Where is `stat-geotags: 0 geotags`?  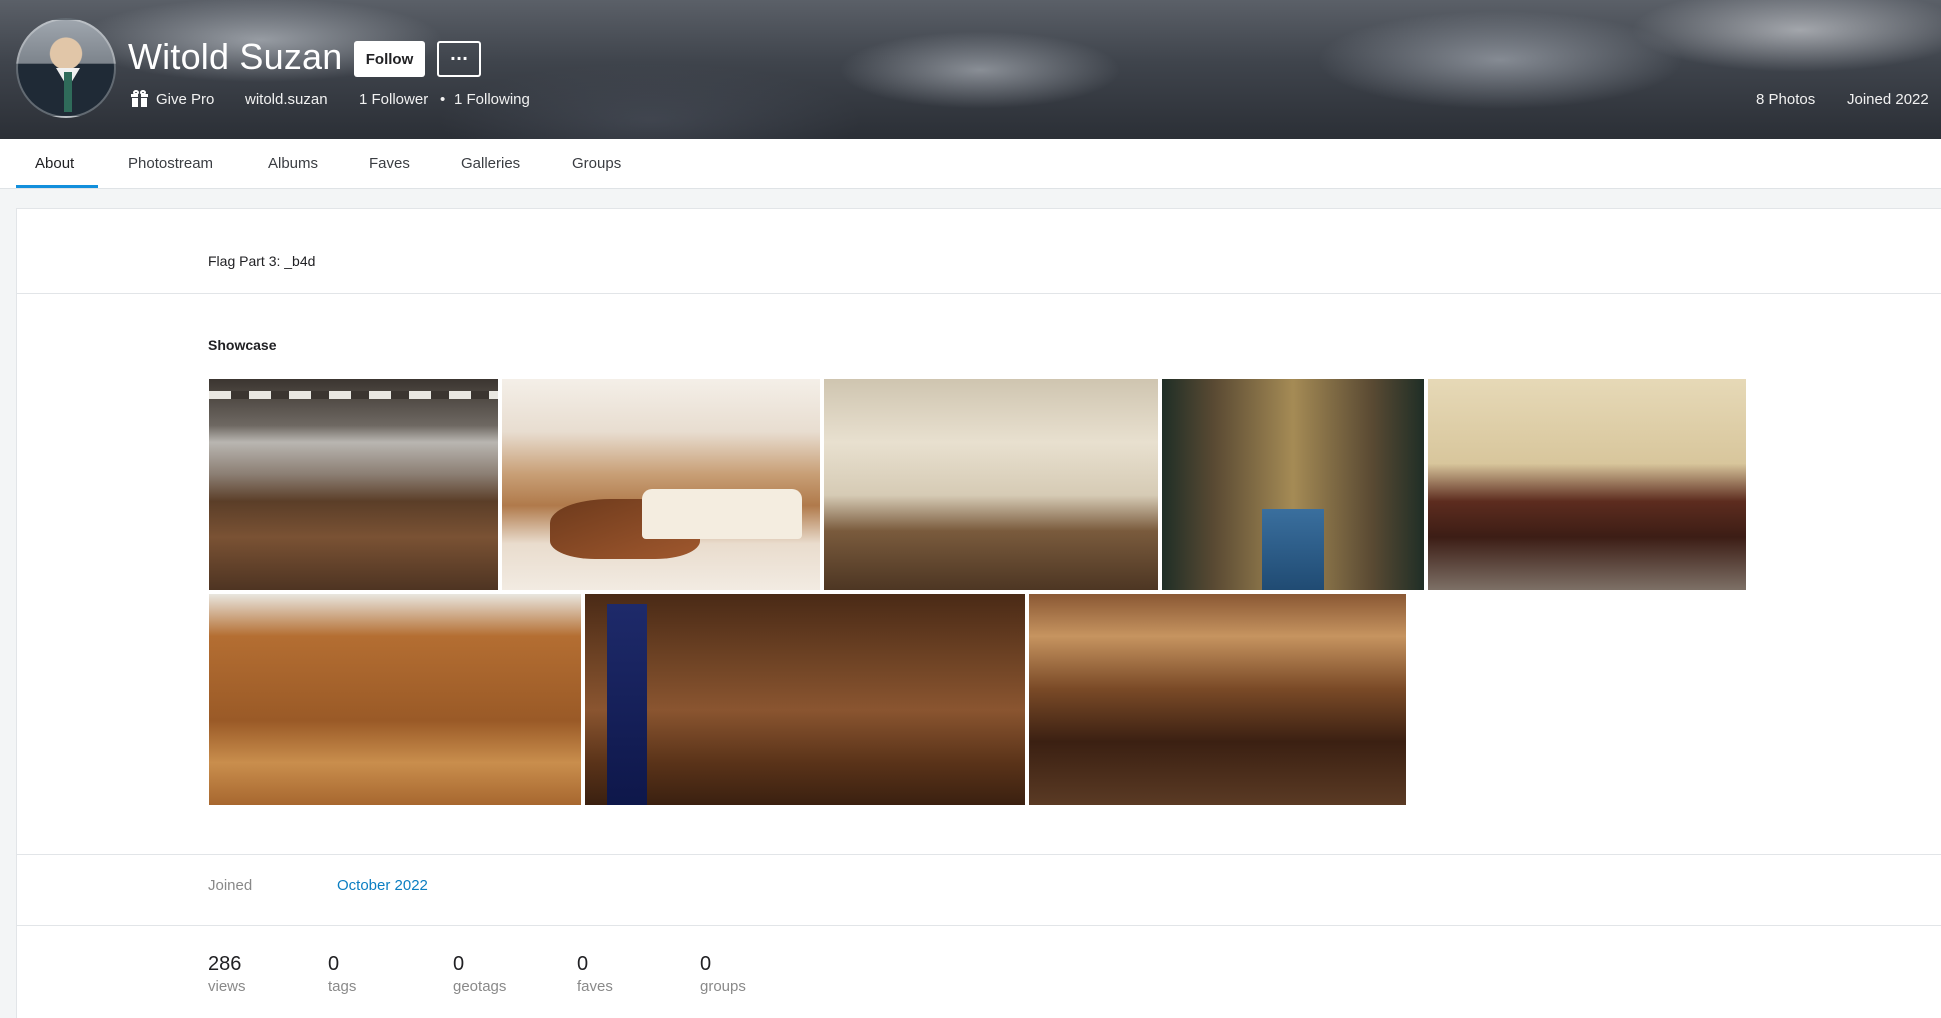
stat-geotags: 0 geotags is located at coordinates (480, 974).